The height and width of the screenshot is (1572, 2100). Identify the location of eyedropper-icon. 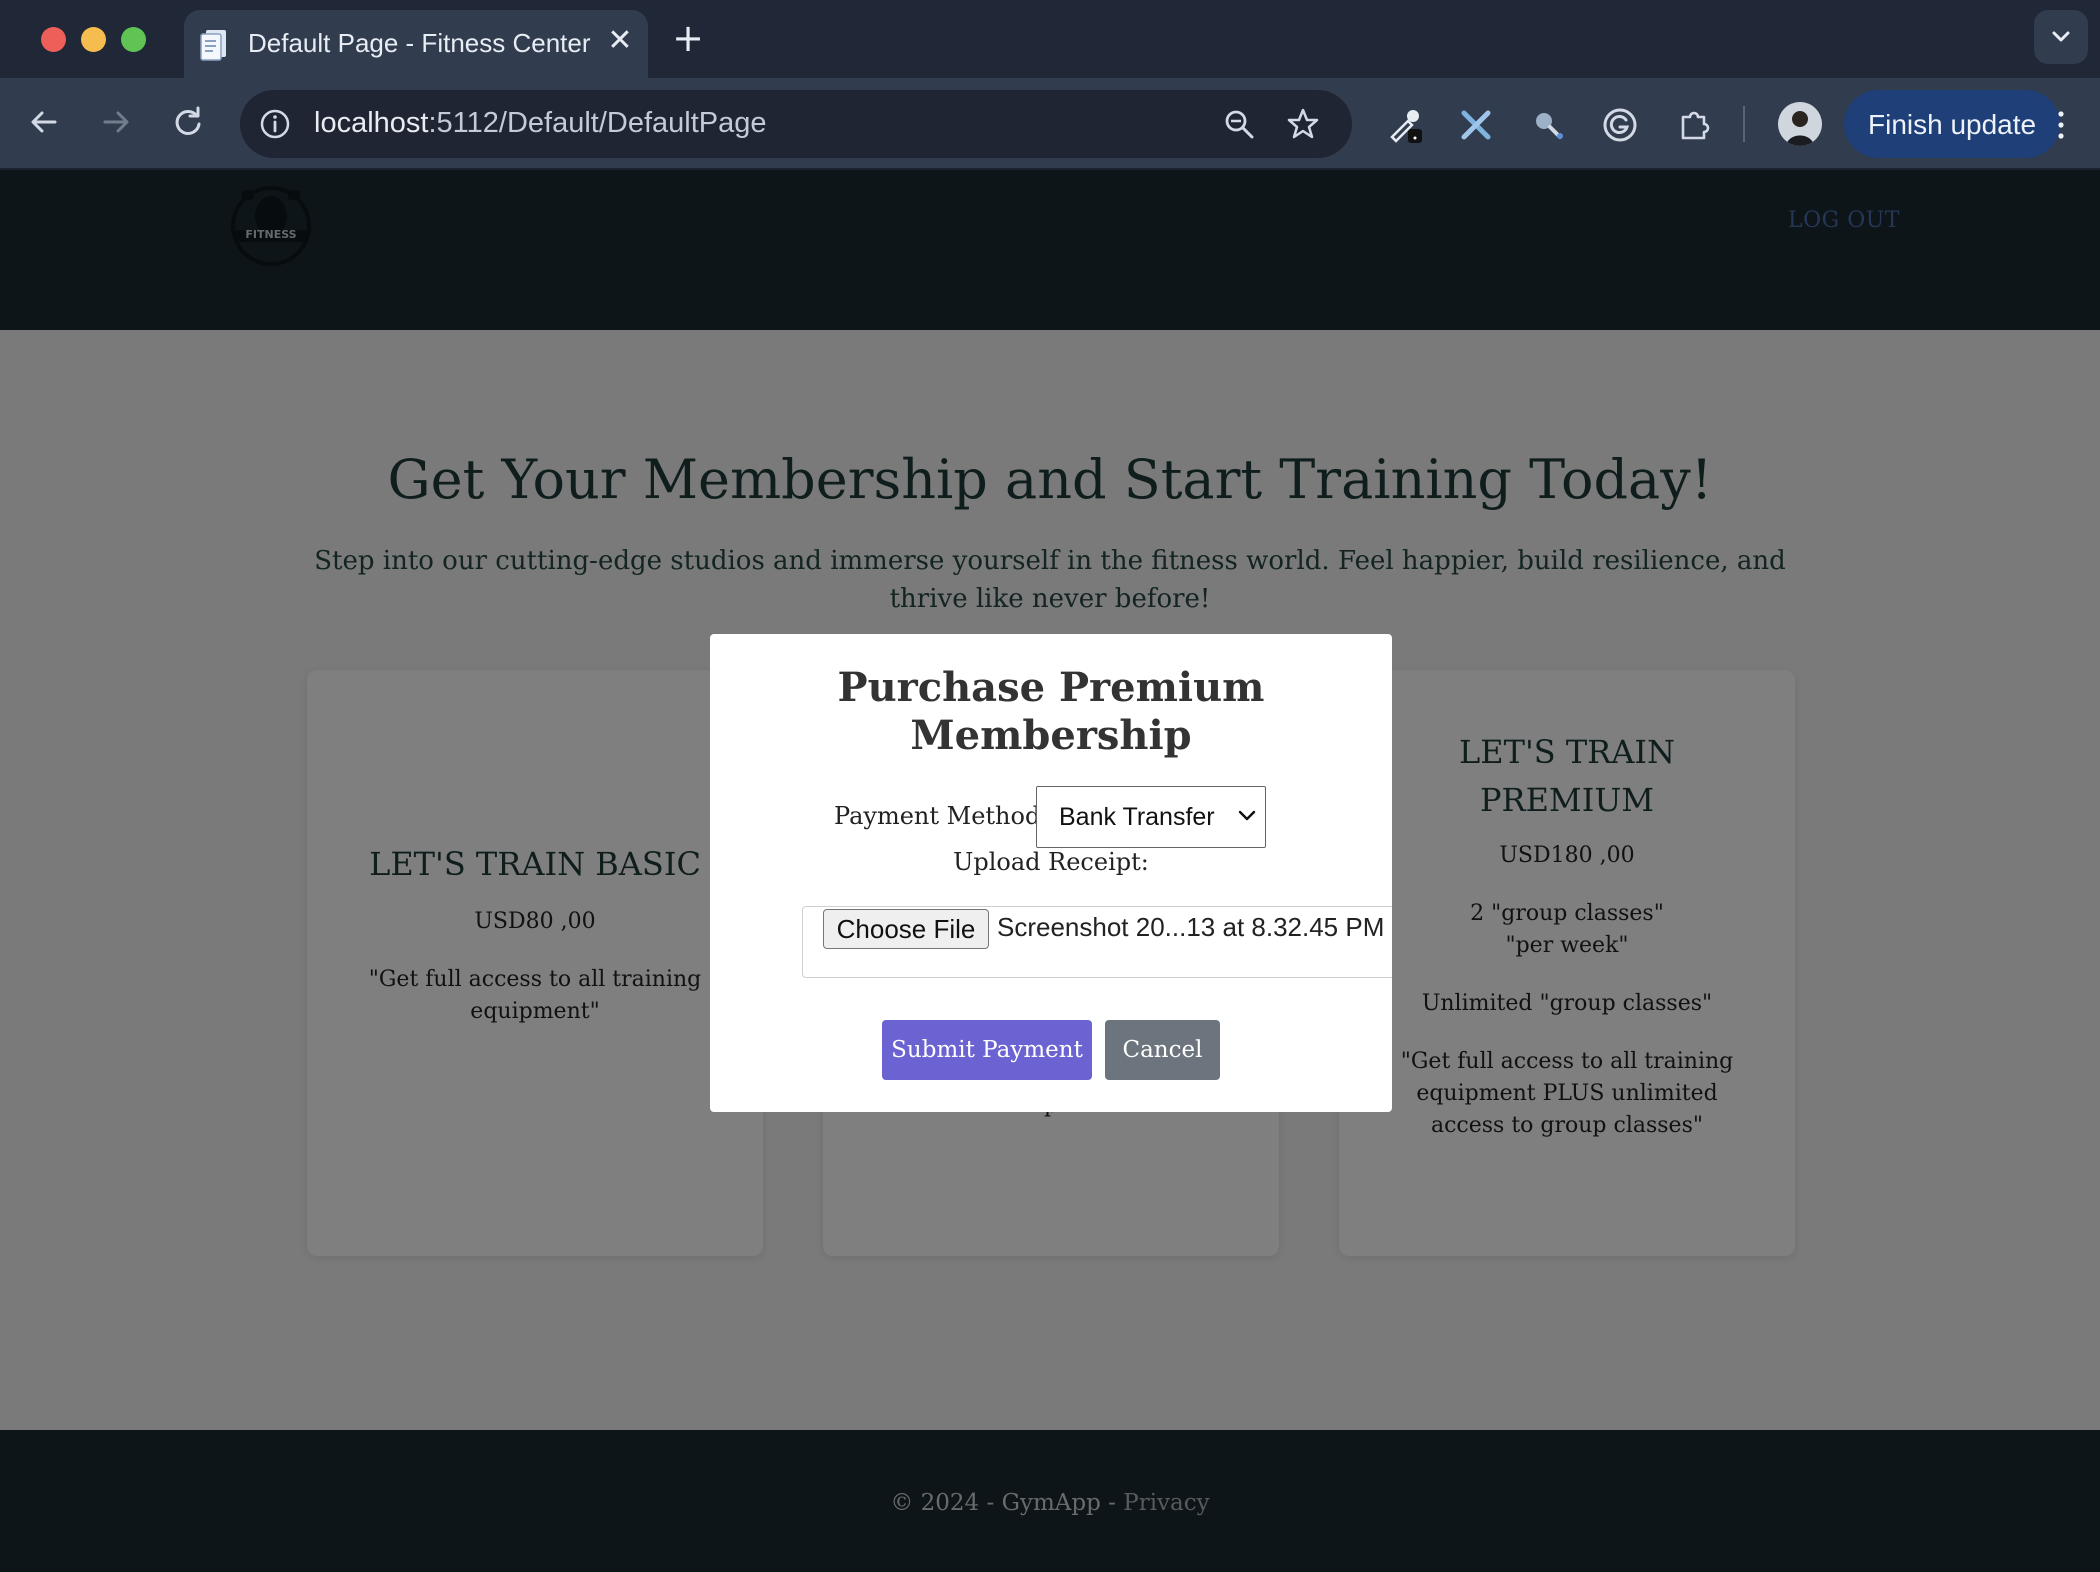
(1404, 125).